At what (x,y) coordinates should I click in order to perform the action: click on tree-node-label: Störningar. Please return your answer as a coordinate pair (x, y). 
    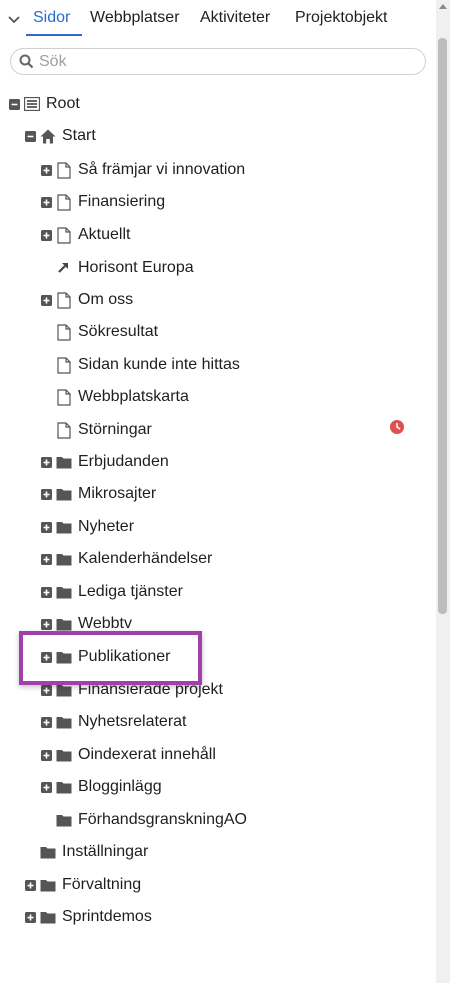
    Looking at the image, I should click on (115, 429).